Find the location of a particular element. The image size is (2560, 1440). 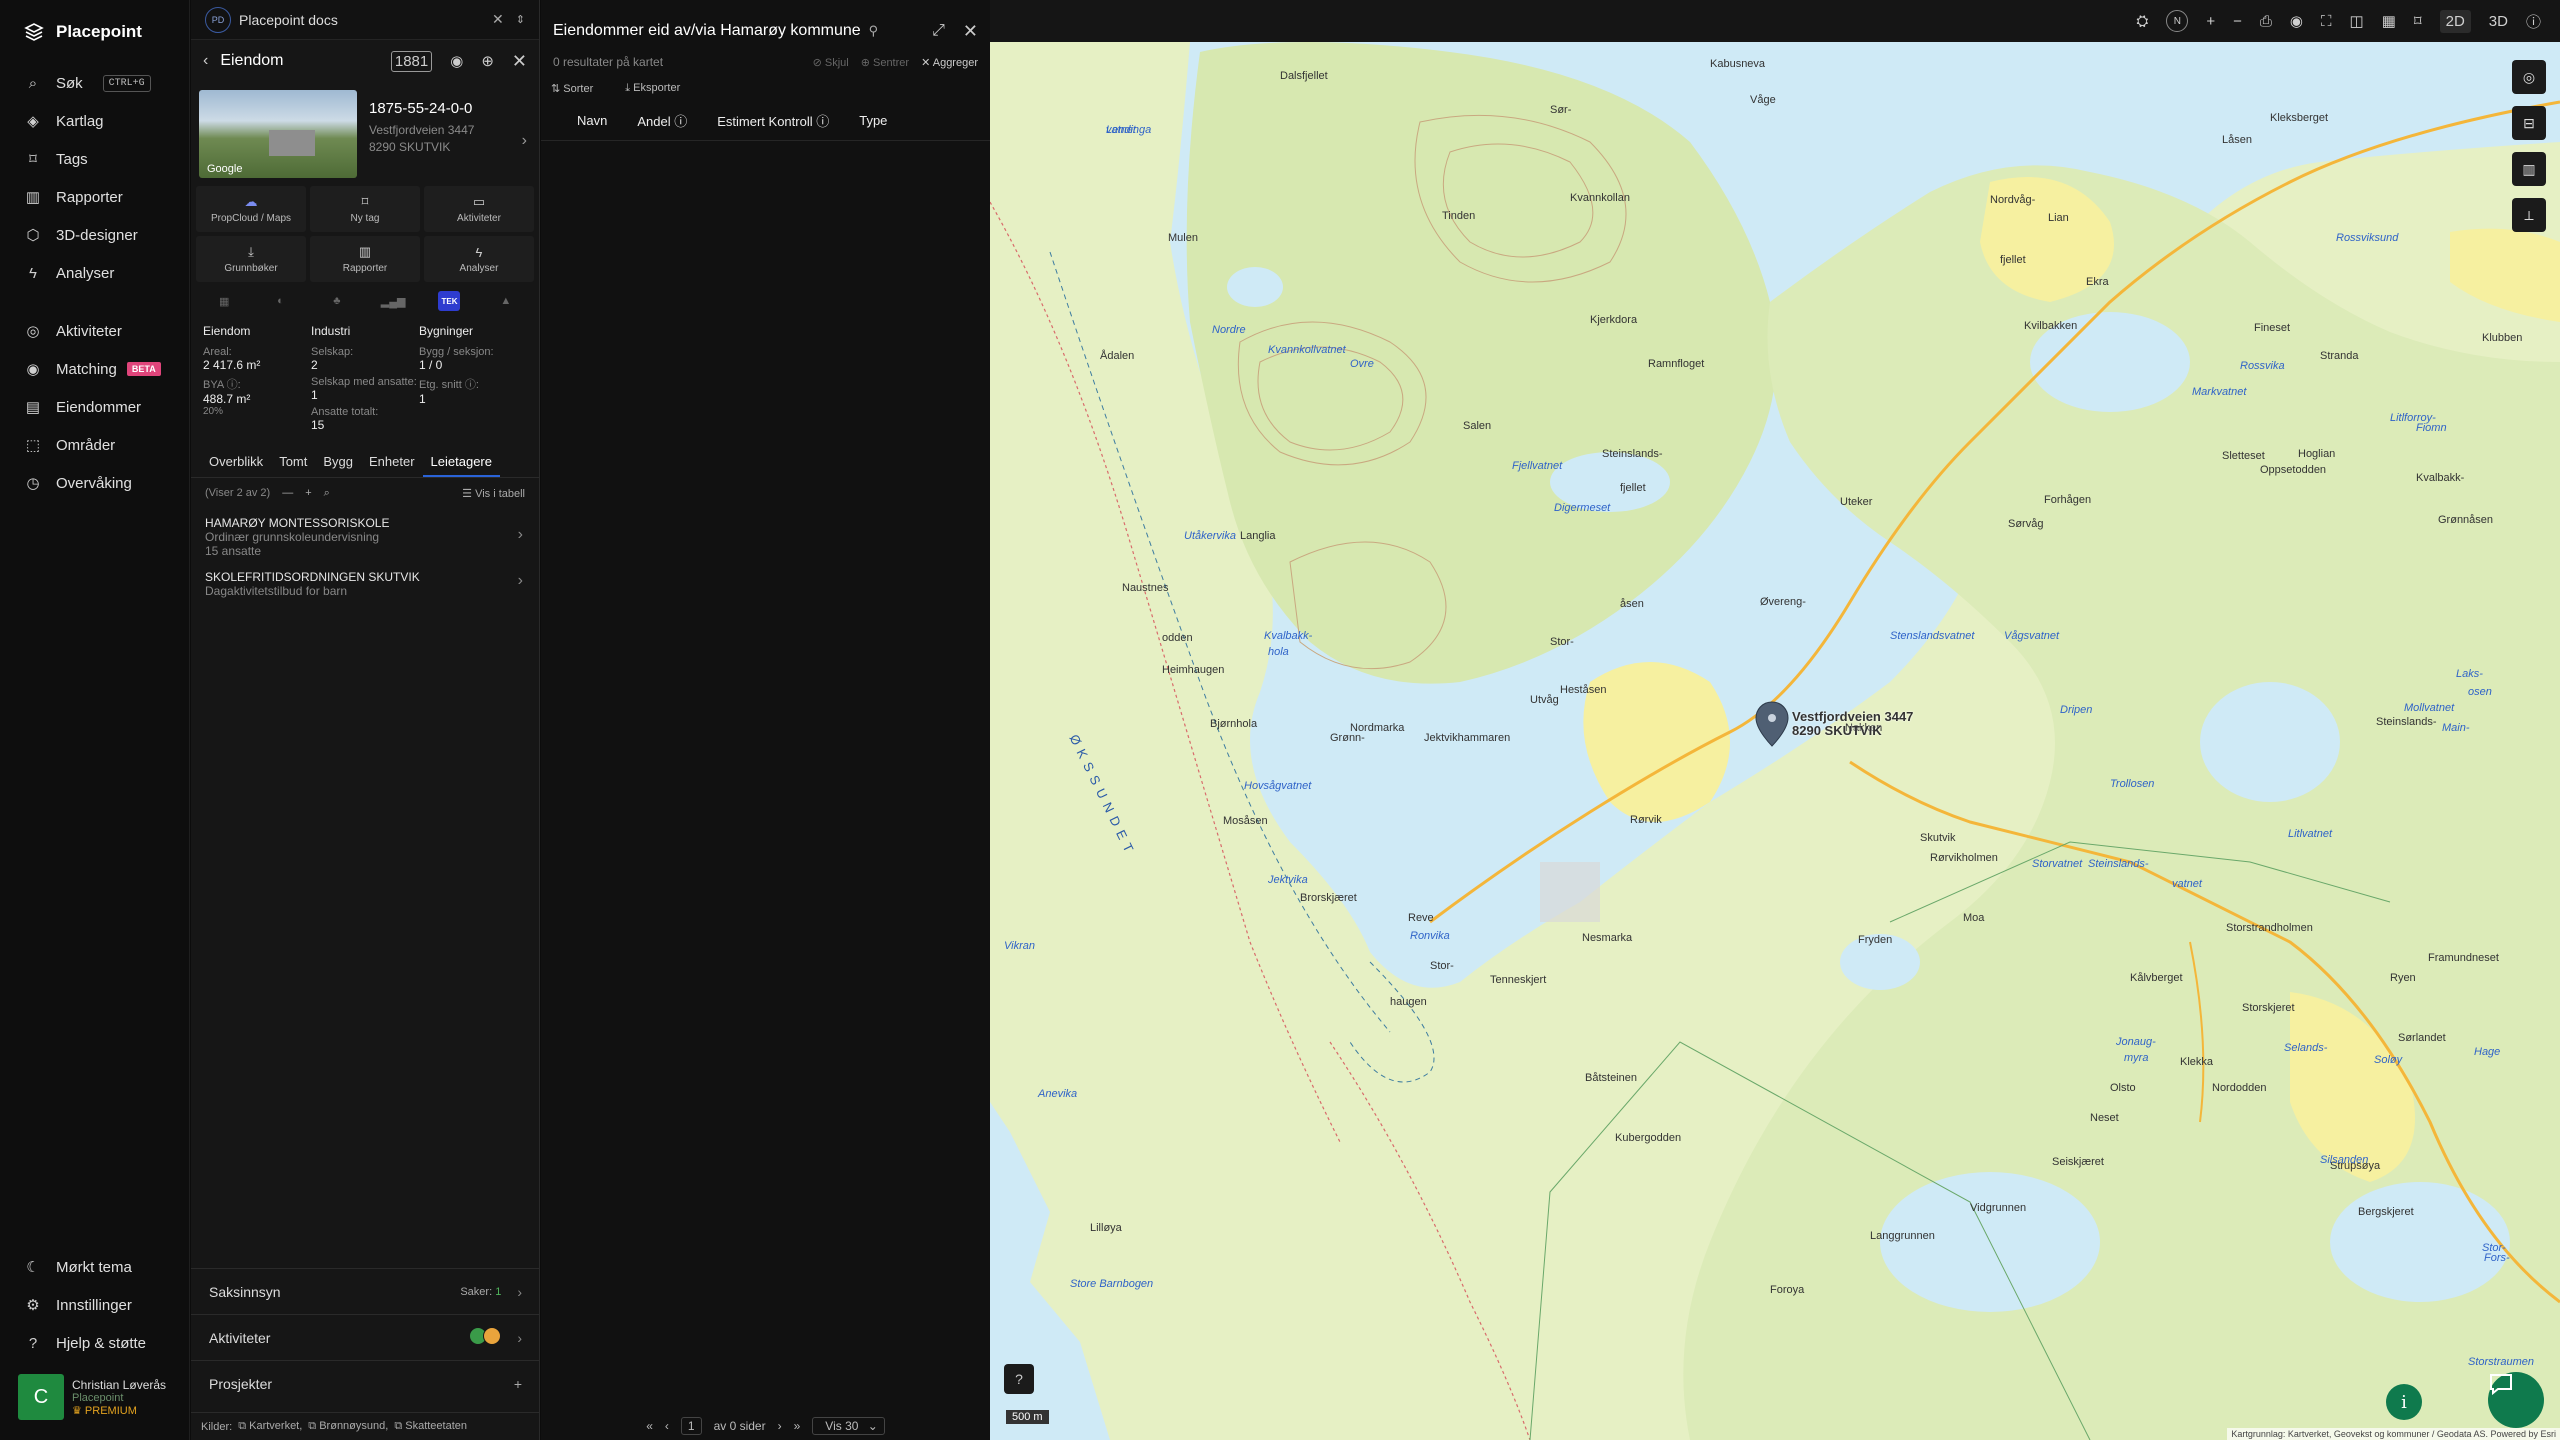

stat-value: 2 417.6 m² is located at coordinates (232, 365).